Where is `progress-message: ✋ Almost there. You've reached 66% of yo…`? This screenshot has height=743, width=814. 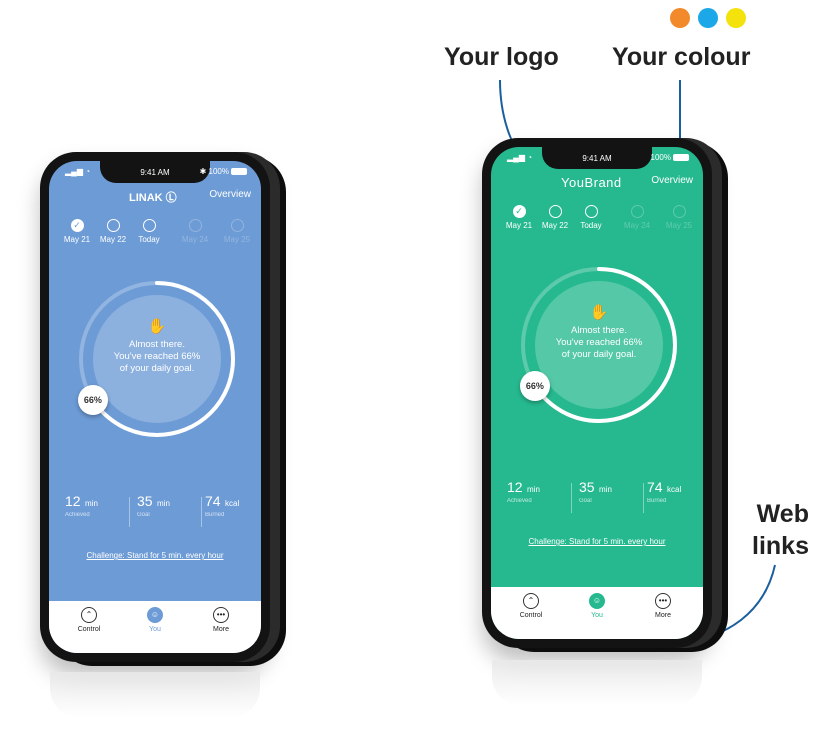 progress-message: ✋ Almost there. You've reached 66% of yo… is located at coordinates (157, 347).